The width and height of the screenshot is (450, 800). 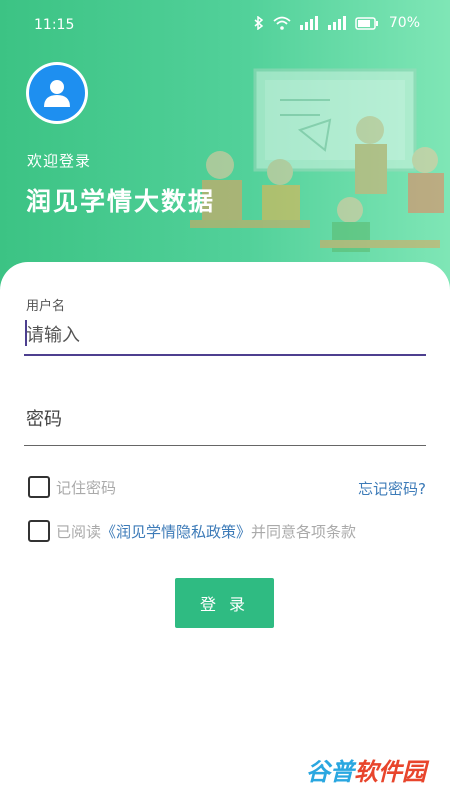 What do you see at coordinates (121, 201) in the screenshot?
I see `app-title: 润见学情大数据` at bounding box center [121, 201].